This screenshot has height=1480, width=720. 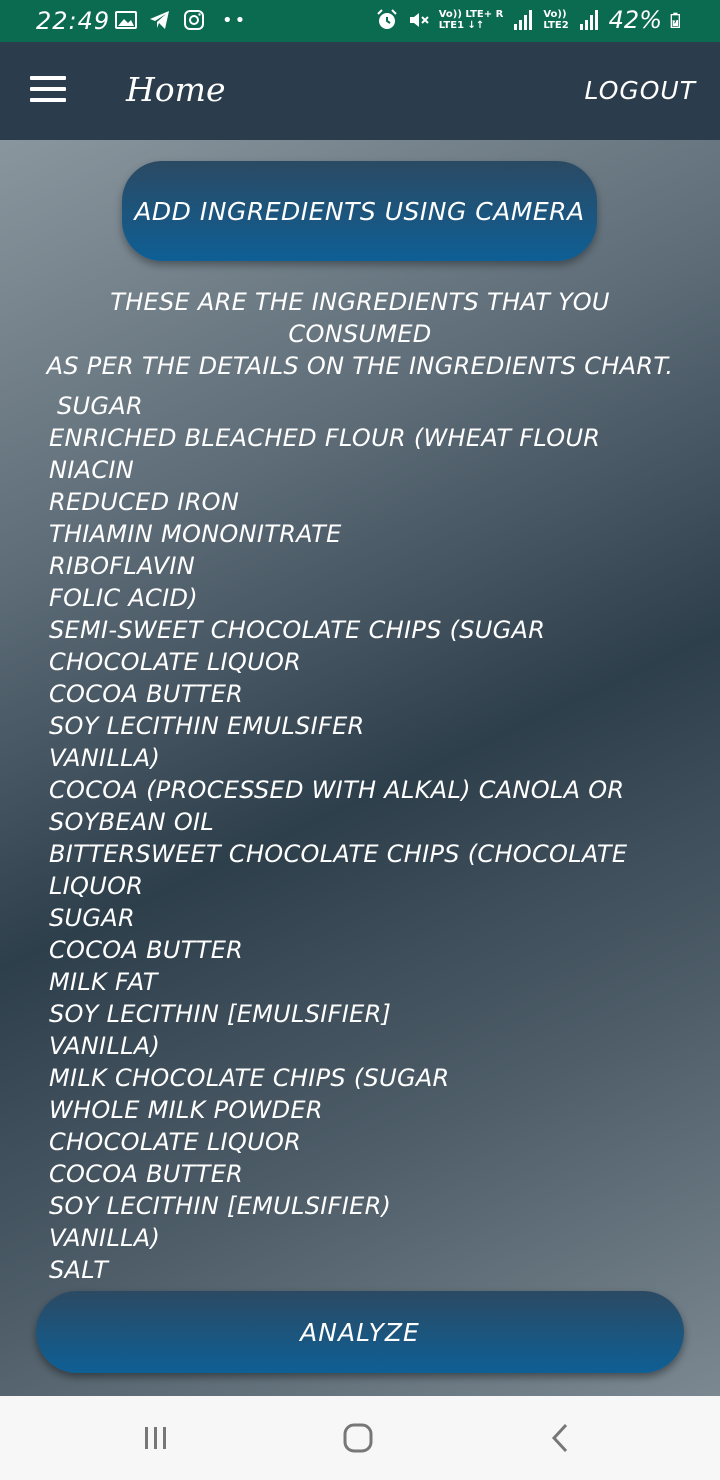 I want to click on back-icon, so click(x=560, y=1438).